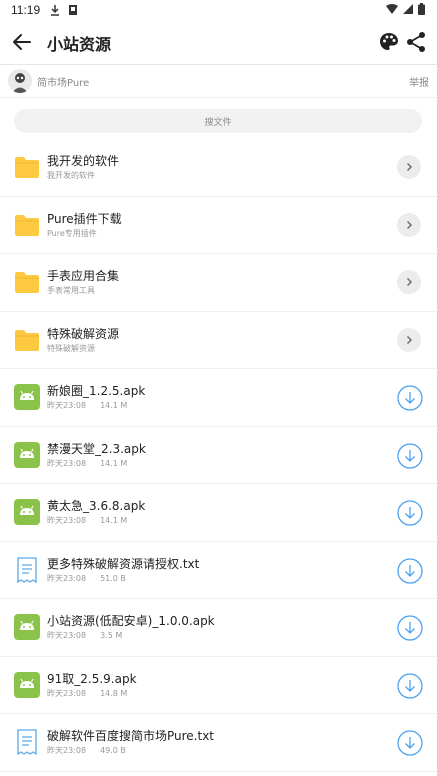 The height and width of the screenshot is (776, 437). Describe the element at coordinates (123, 563) in the screenshot. I see `file-name: 更多特殊破解资源请授权.txt` at that location.